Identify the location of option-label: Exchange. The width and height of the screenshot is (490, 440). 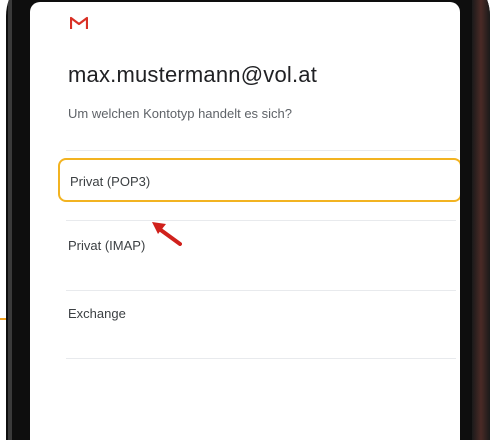
(97, 313).